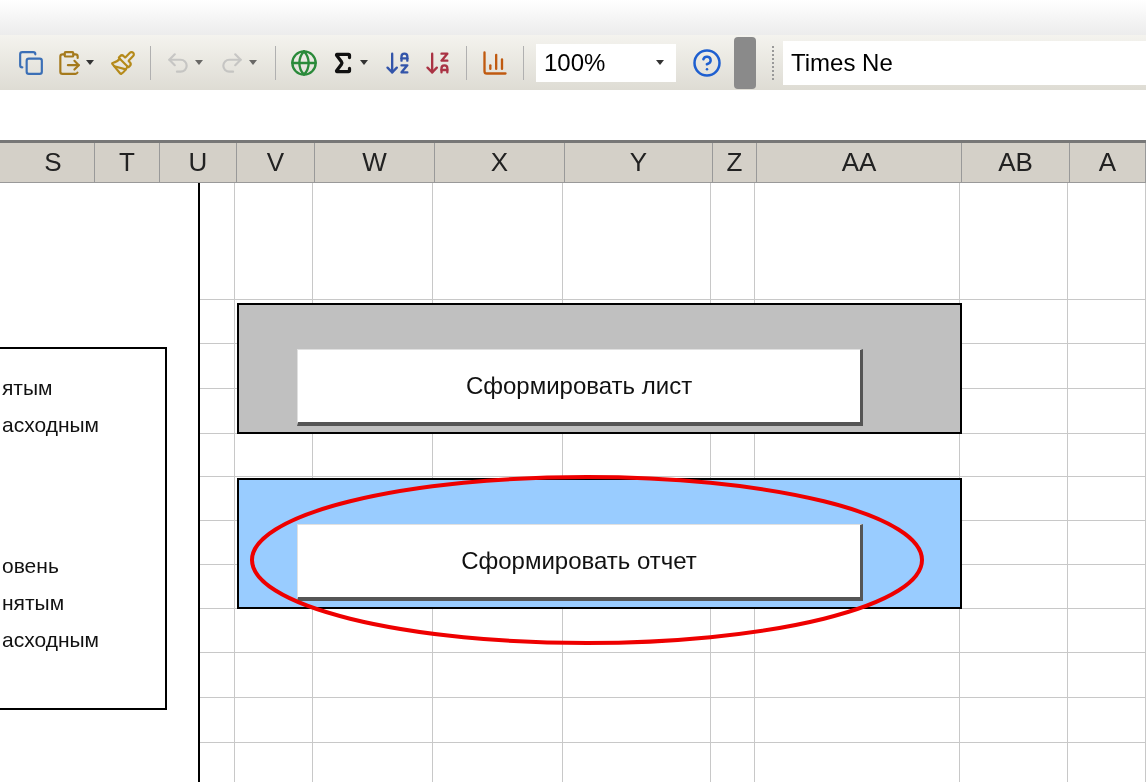  What do you see at coordinates (1108, 162) in the screenshot?
I see `column-header: A` at bounding box center [1108, 162].